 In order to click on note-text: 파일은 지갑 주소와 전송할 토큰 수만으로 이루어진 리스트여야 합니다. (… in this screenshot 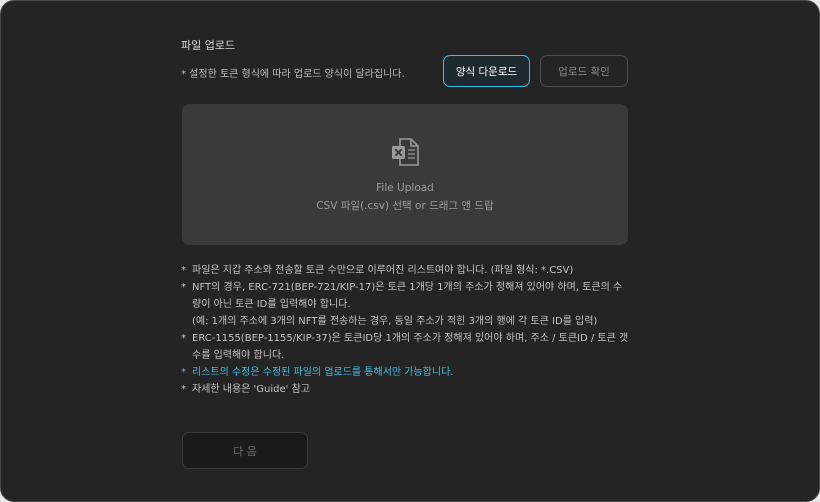, I will do `click(383, 270)`.